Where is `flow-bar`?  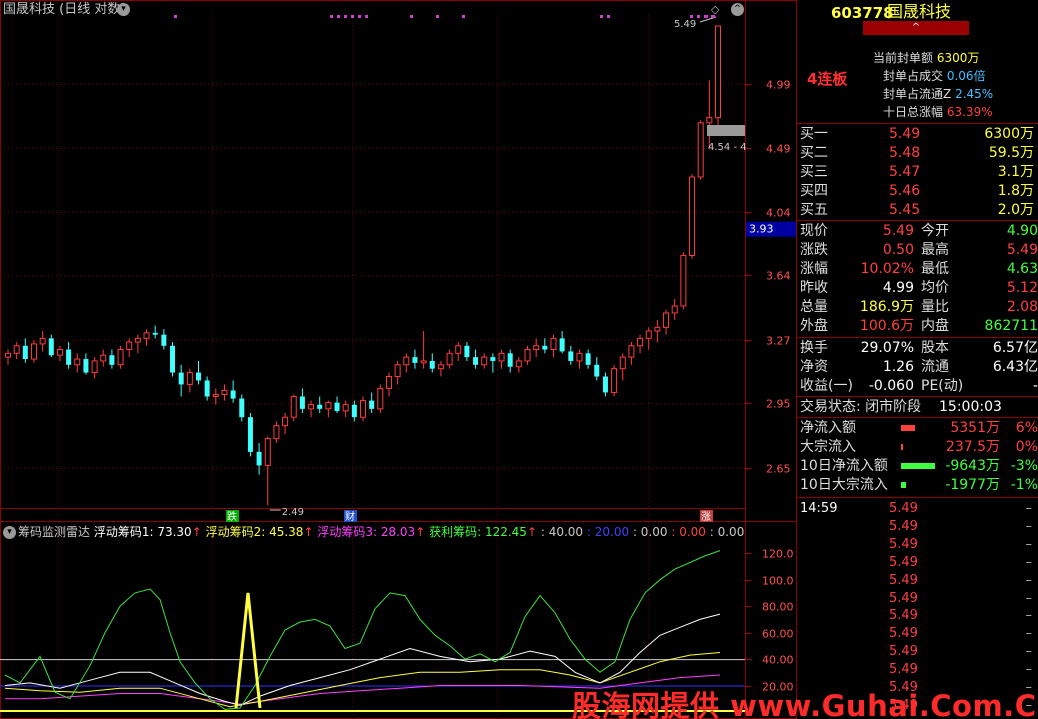 flow-bar is located at coordinates (903, 485).